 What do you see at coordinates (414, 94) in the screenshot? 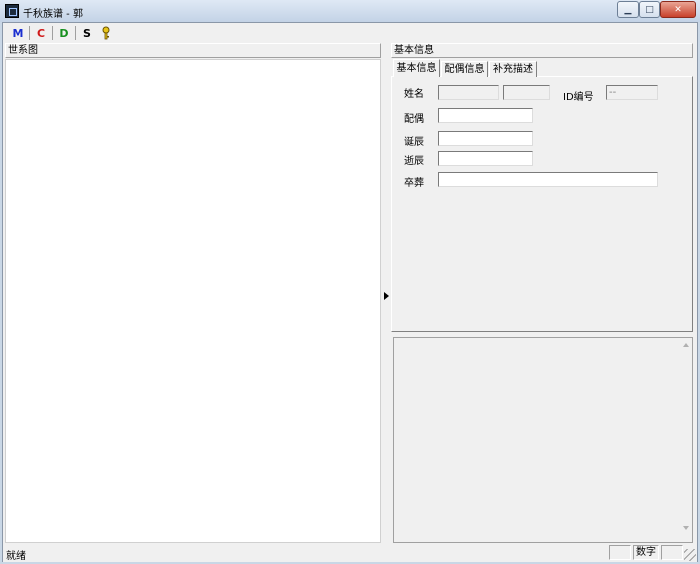
I see `name-label: 姓名` at bounding box center [414, 94].